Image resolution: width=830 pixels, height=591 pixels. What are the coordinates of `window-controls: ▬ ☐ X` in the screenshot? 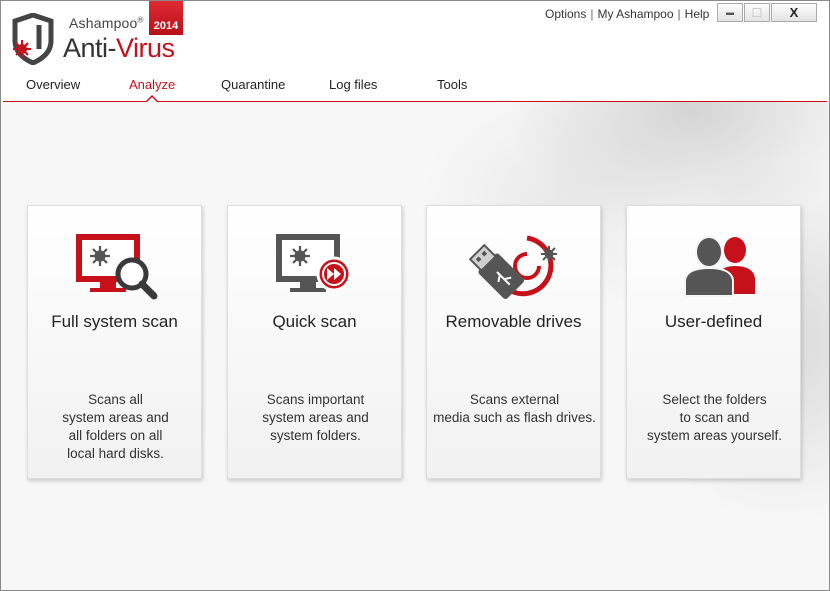 It's located at (767, 13).